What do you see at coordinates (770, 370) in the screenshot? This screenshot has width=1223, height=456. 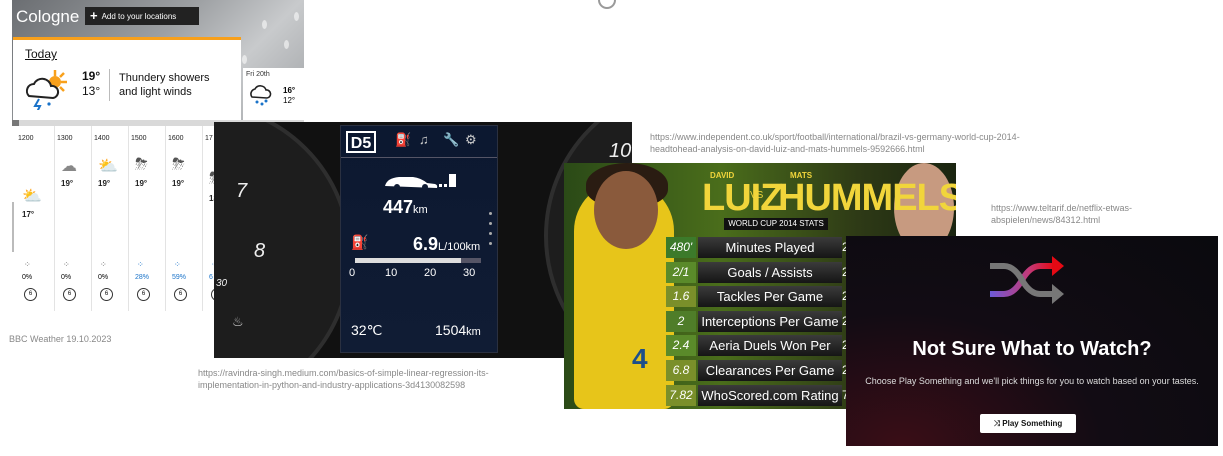 I see `stat-label: Clearances Per Game` at bounding box center [770, 370].